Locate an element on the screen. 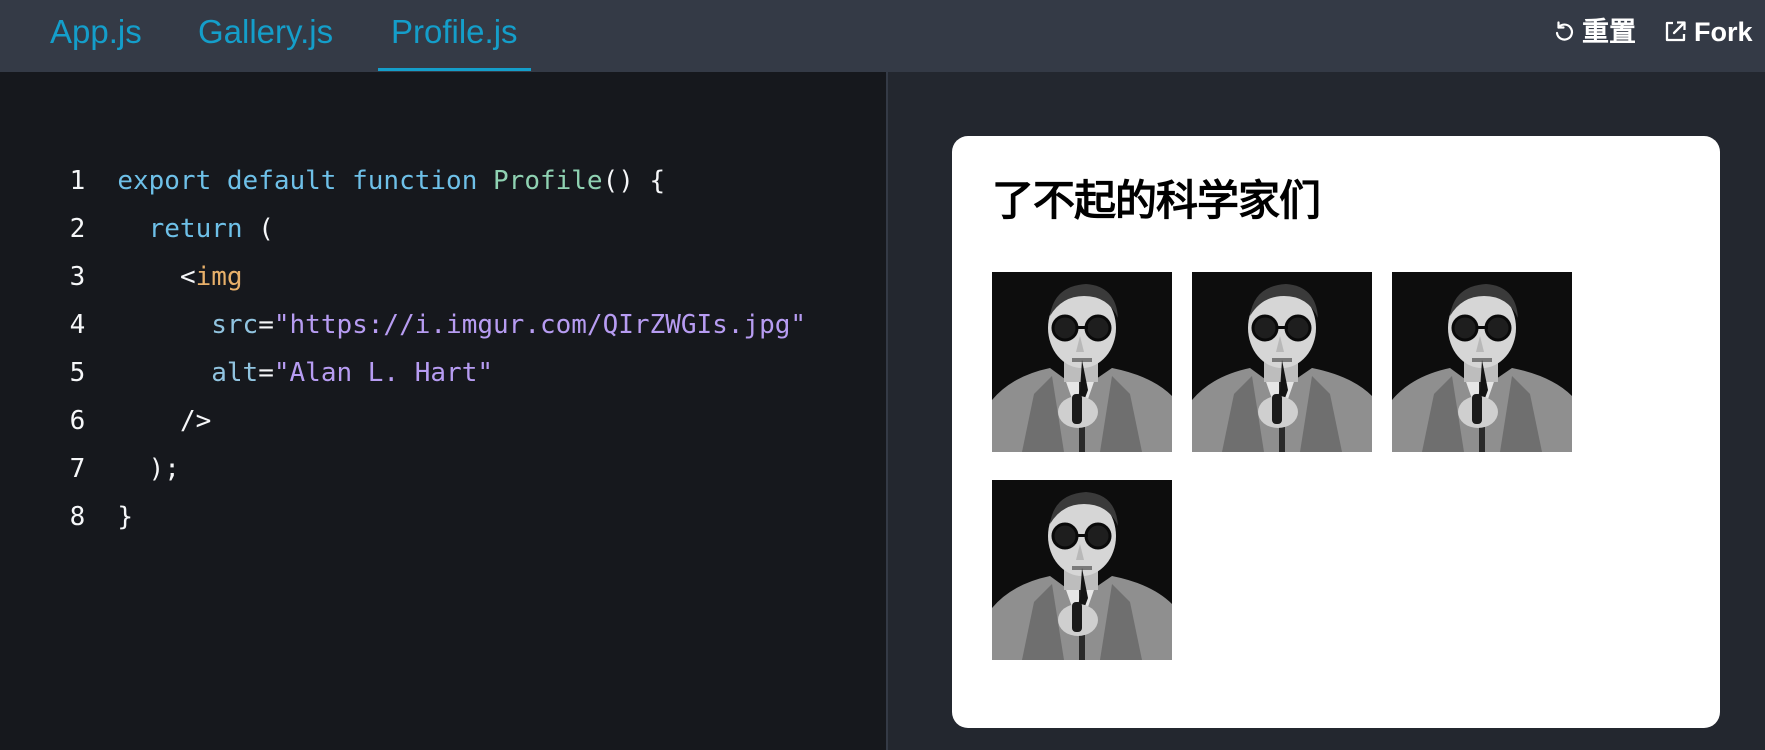 Image resolution: width=1765 pixels, height=750 pixels. code-line: 4 src="https://i.imgur.com/QIrZWGIs.jpg" is located at coordinates (403, 296).